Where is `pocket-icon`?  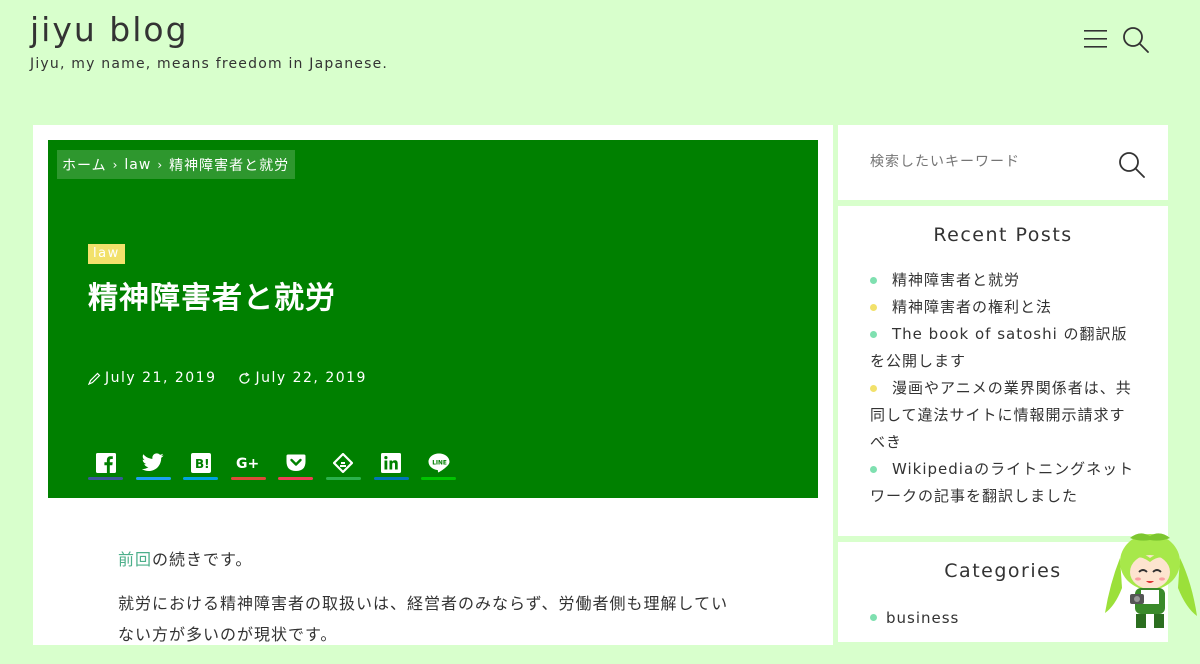 pocket-icon is located at coordinates (296, 462).